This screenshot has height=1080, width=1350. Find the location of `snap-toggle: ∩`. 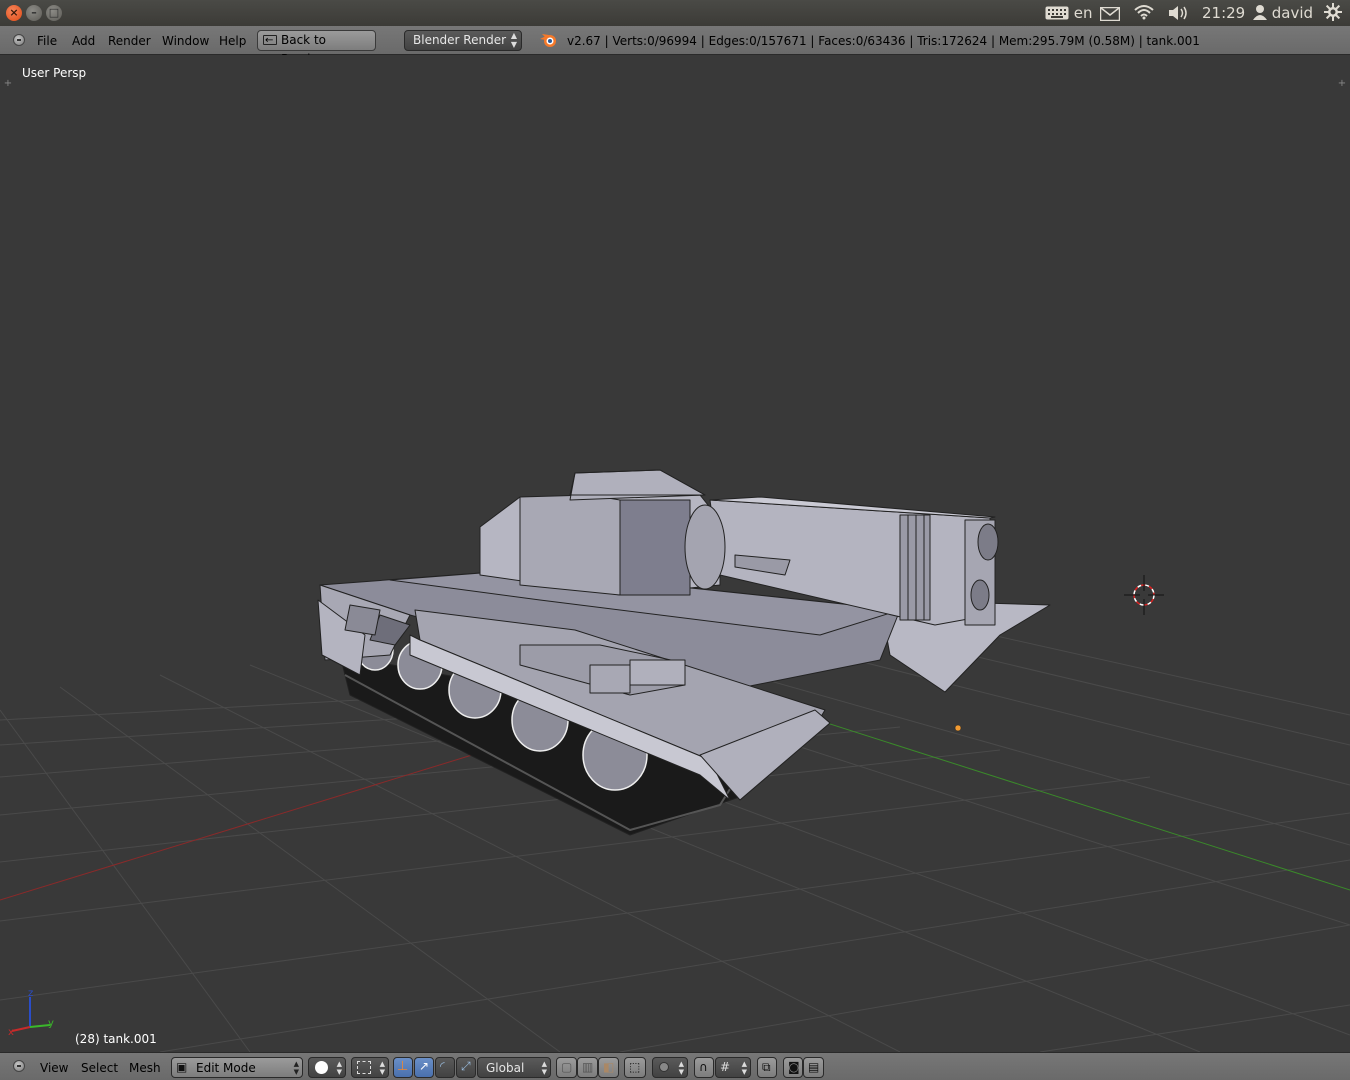

snap-toggle: ∩ is located at coordinates (704, 1067).